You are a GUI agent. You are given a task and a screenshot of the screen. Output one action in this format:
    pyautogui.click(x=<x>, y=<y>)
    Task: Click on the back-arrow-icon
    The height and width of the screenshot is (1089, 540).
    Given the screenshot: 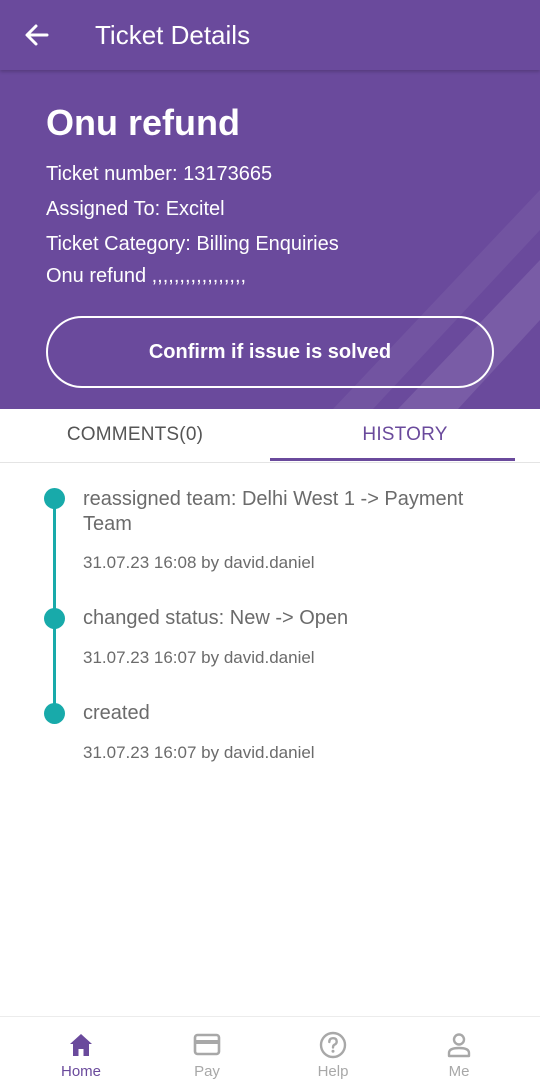 What is the action you would take?
    pyautogui.click(x=37, y=35)
    